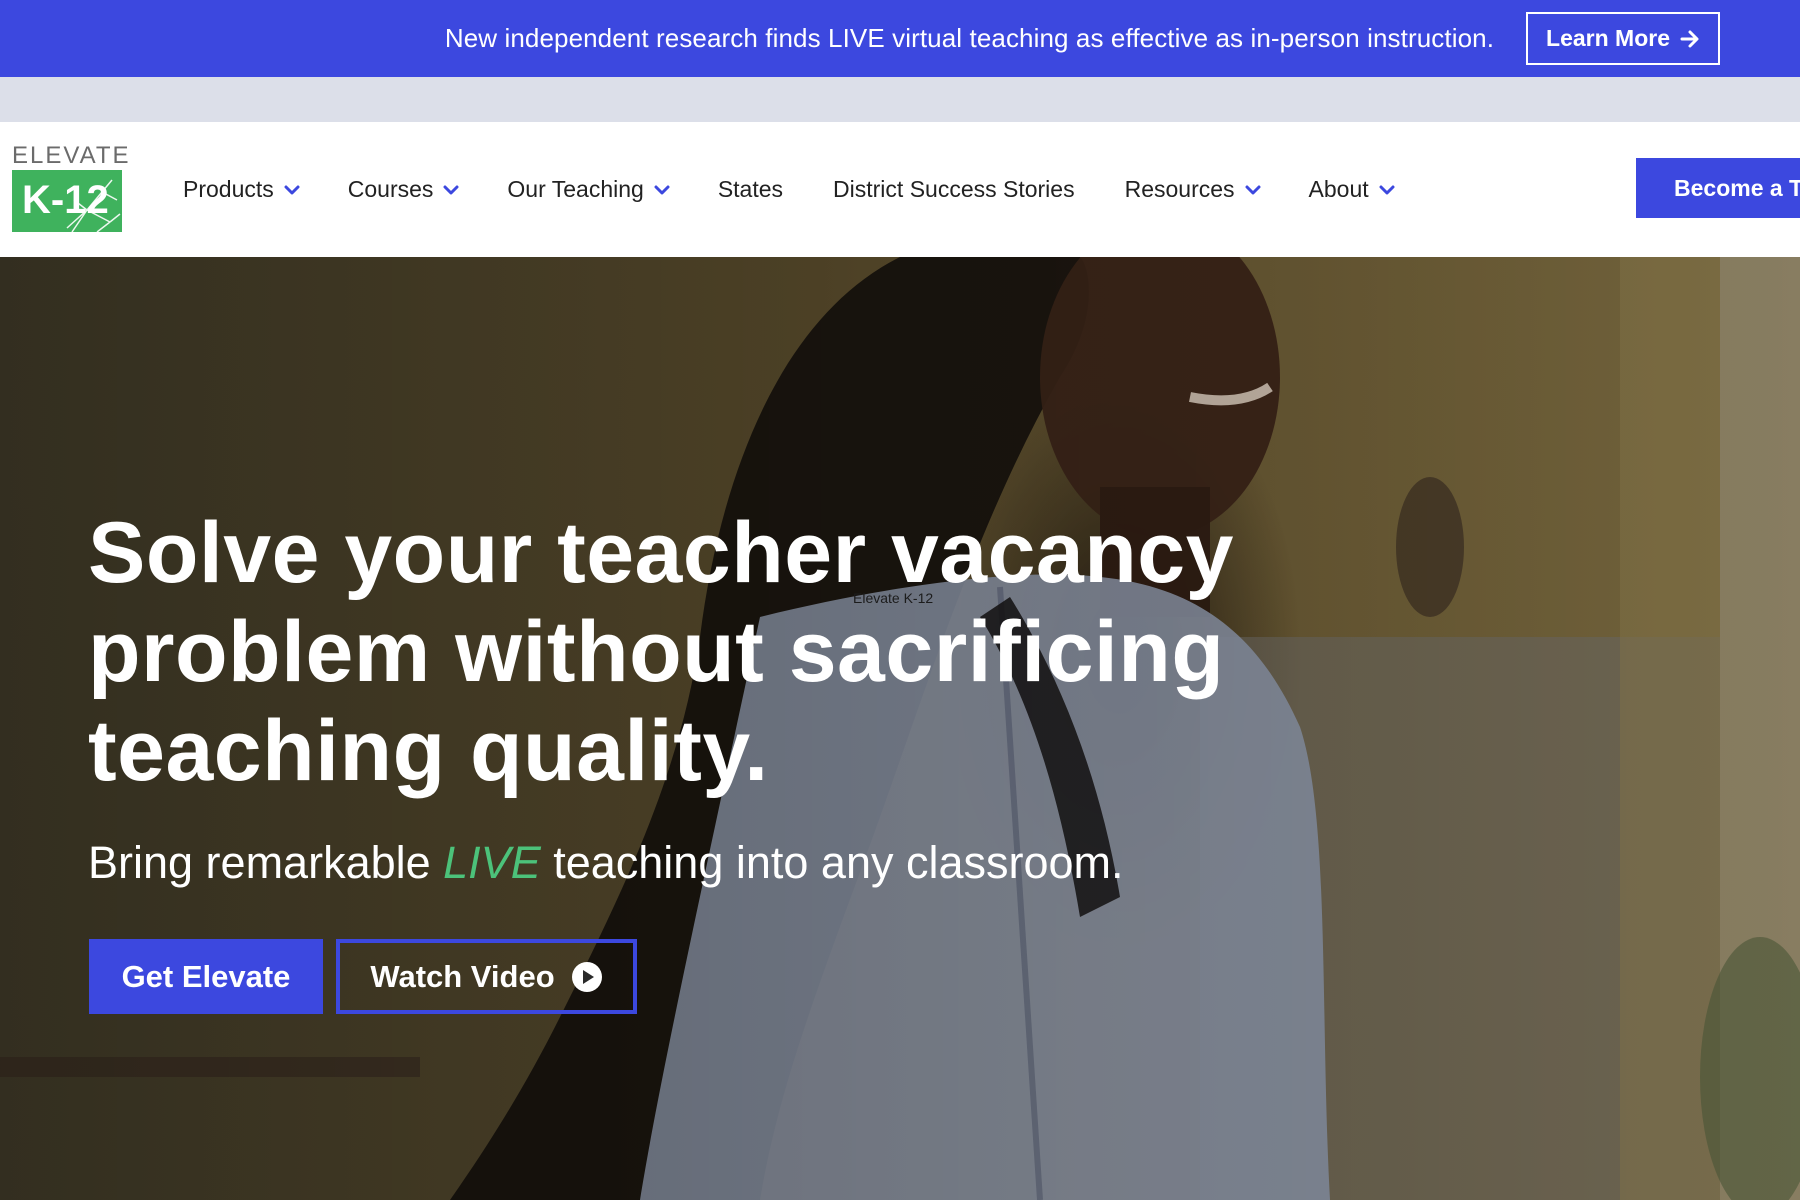  I want to click on nav-item-district-success-stories: District Success Stories, so click(954, 189).